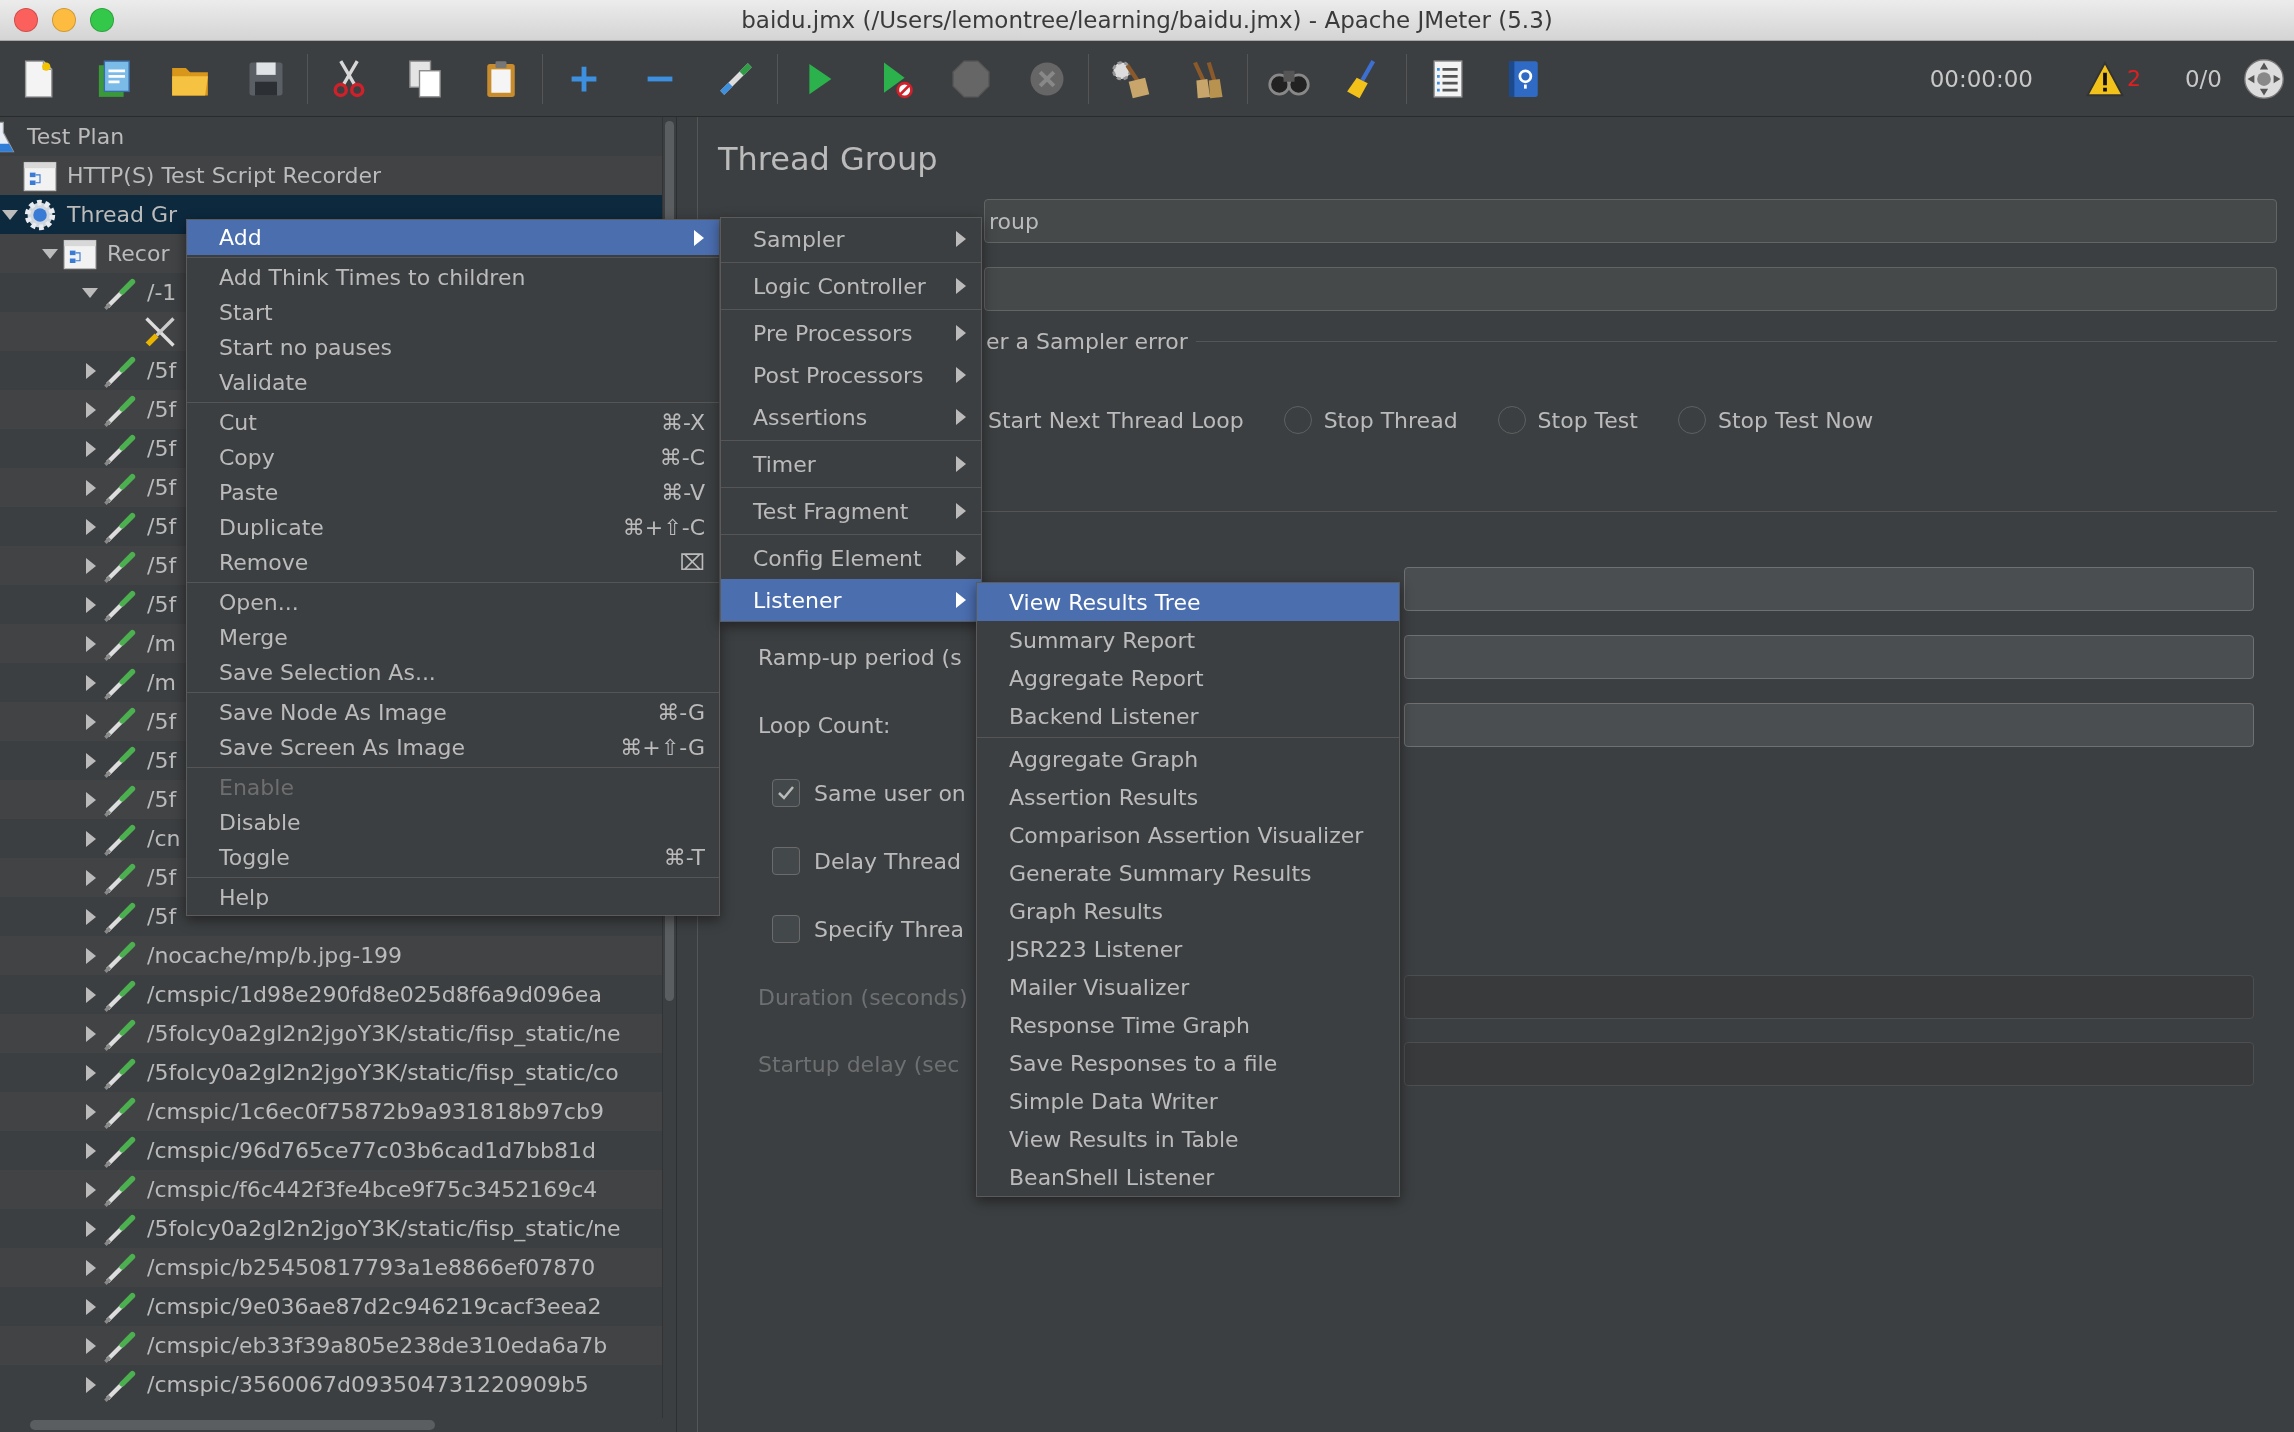  I want to click on checkbox-label: Same user on, so click(890, 793).